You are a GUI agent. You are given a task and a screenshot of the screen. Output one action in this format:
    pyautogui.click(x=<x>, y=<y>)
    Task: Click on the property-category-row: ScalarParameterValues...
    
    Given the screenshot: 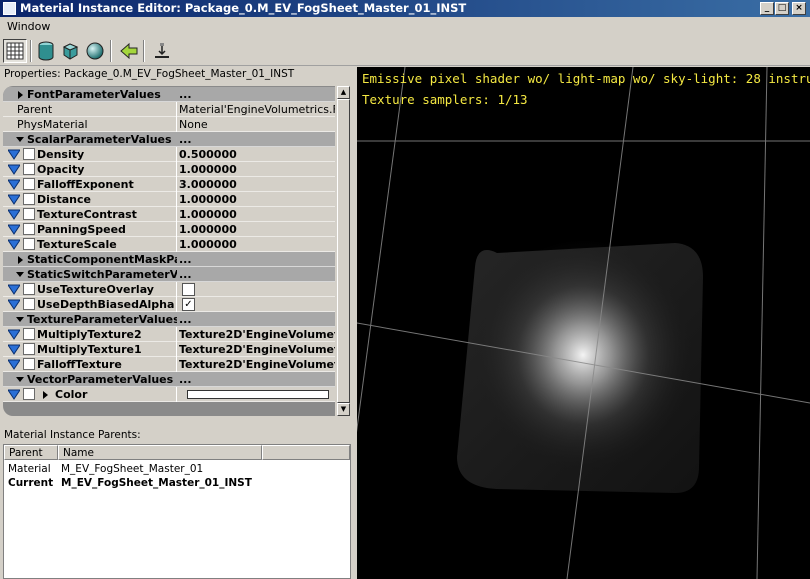 What is the action you would take?
    pyautogui.click(x=169, y=139)
    